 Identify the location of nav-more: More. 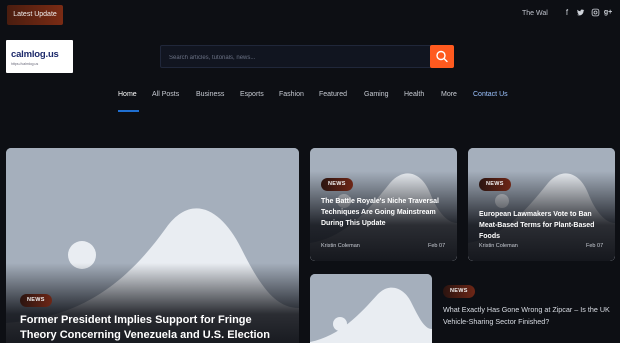
(449, 94).